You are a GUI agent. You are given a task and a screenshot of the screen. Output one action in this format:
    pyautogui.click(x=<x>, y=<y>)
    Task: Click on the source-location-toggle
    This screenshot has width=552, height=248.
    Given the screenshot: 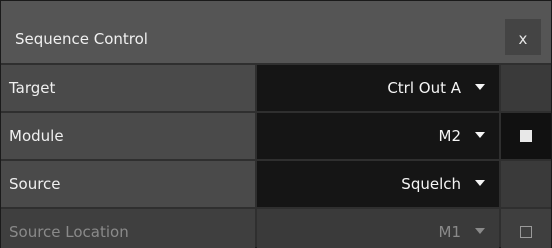 What is the action you would take?
    pyautogui.click(x=526, y=228)
    